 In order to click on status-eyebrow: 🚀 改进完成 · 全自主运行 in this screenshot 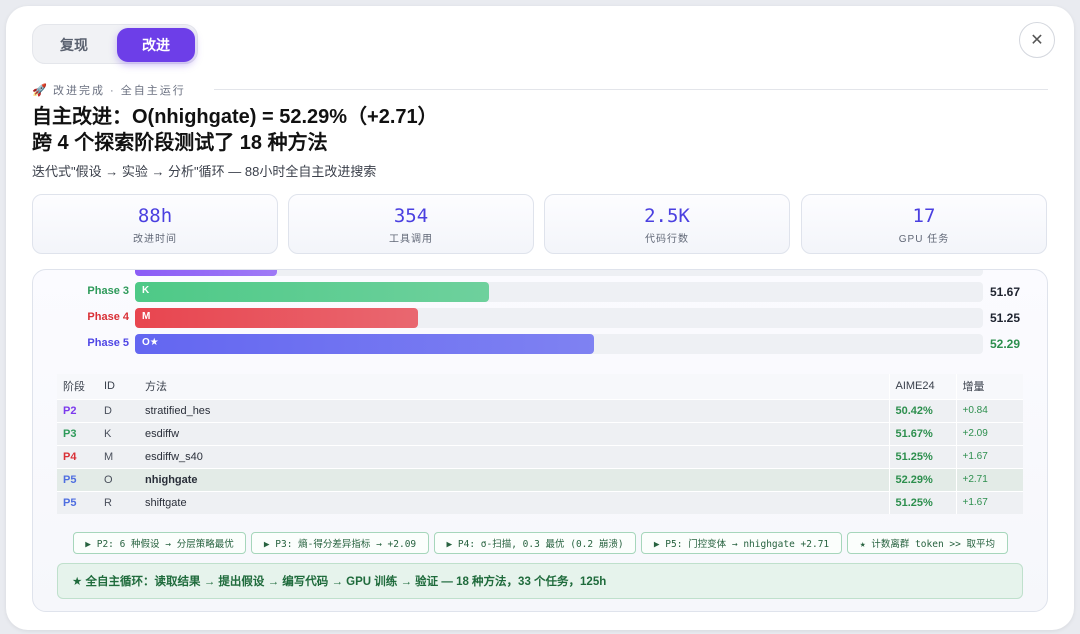, I will do `click(109, 90)`.